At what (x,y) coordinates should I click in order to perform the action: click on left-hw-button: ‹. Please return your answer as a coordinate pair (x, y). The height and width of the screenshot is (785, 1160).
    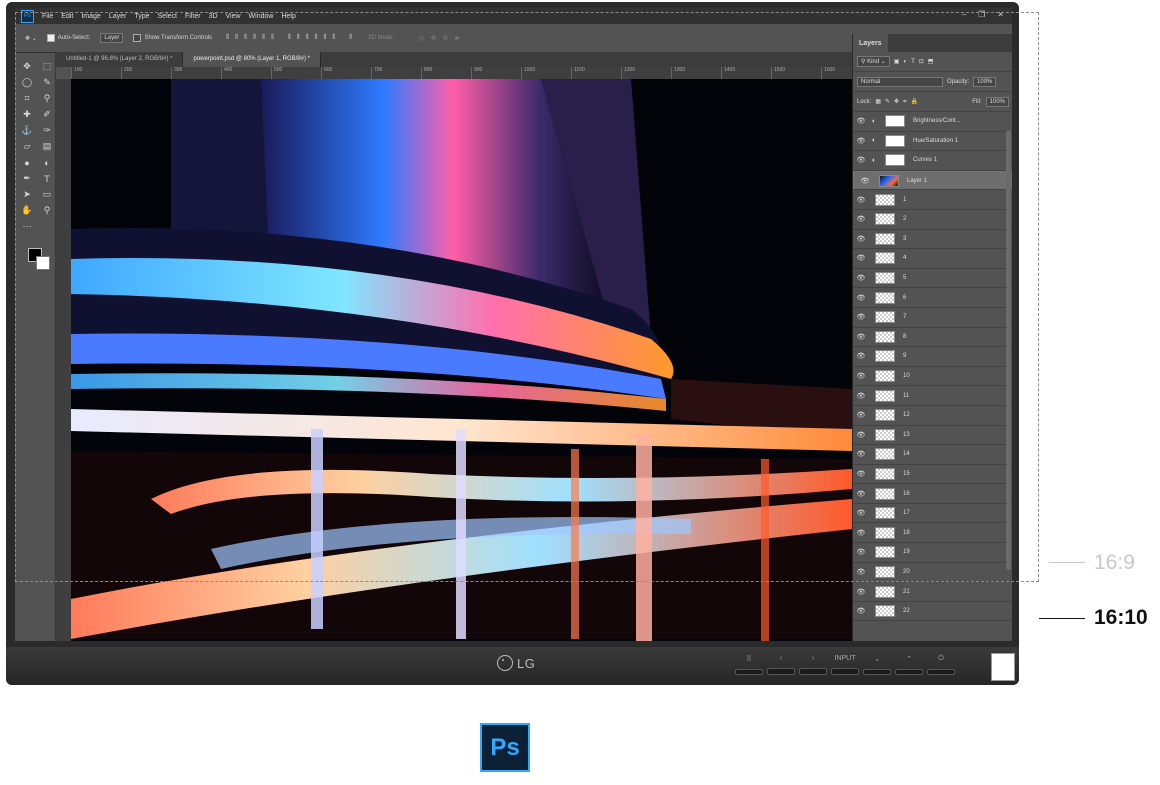
    Looking at the image, I should click on (781, 665).